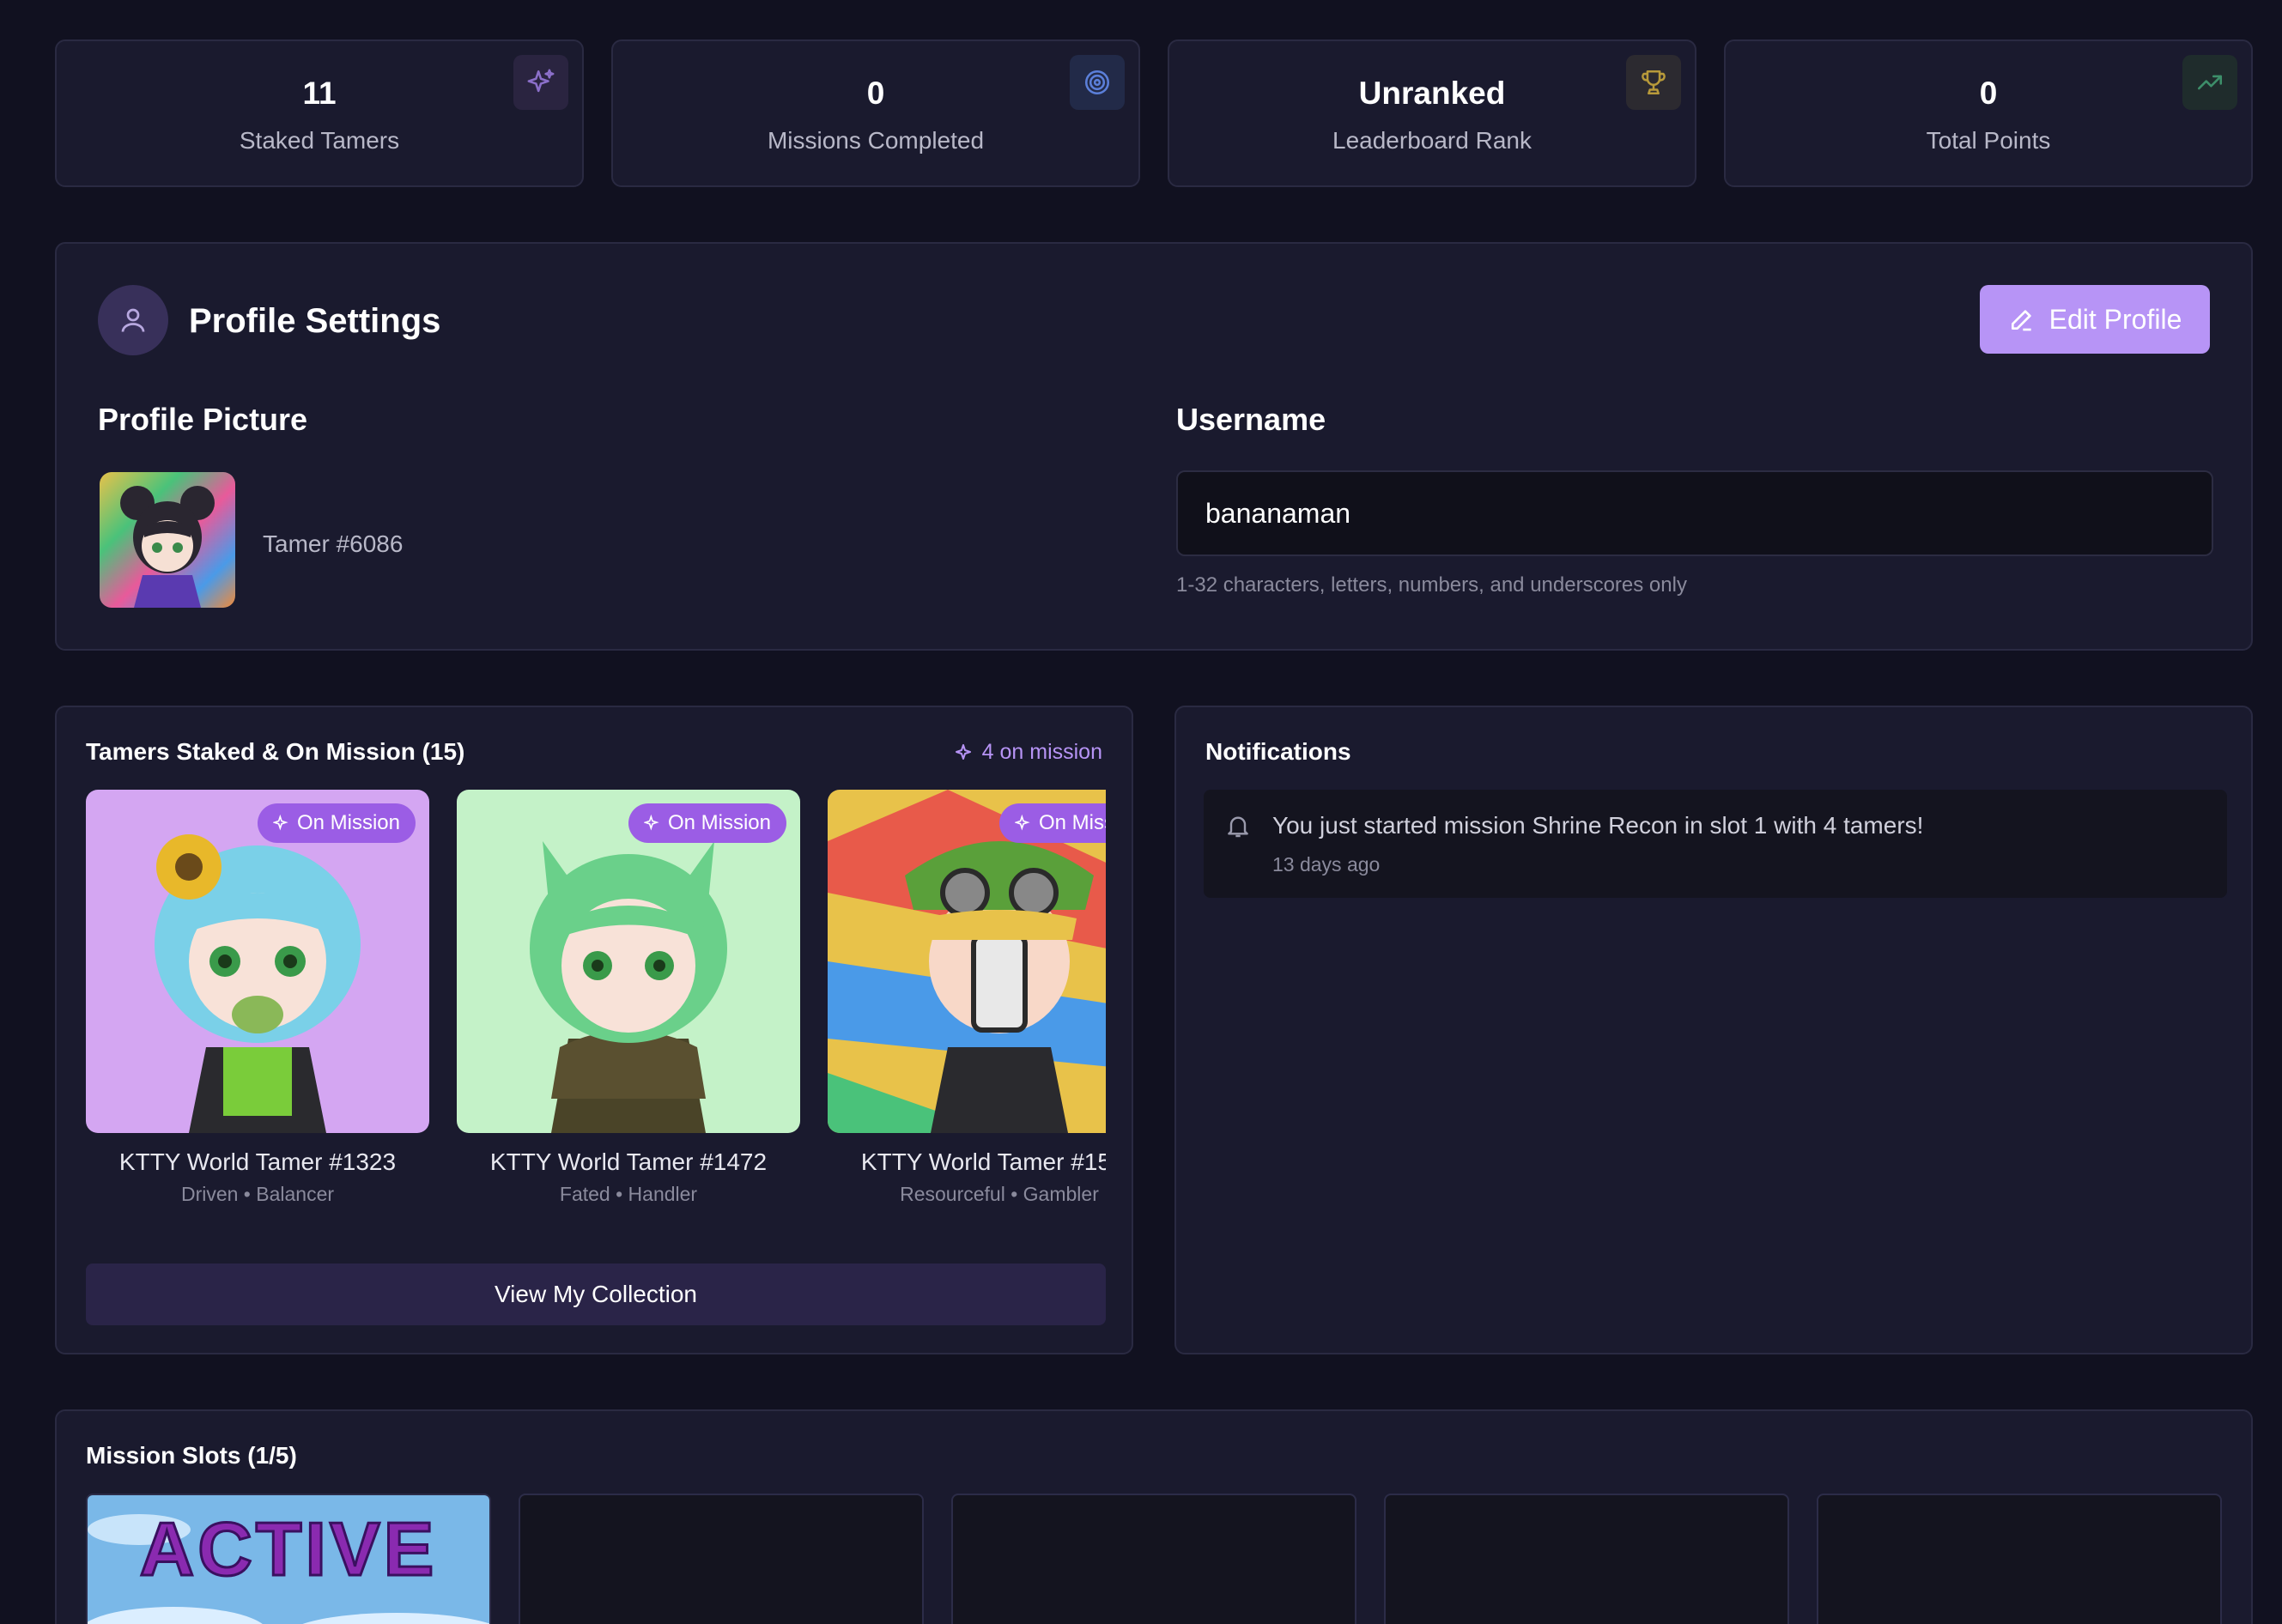 The image size is (2282, 1624). Describe the element at coordinates (2115, 319) in the screenshot. I see `edit-profile-label: Edit Profile` at that location.